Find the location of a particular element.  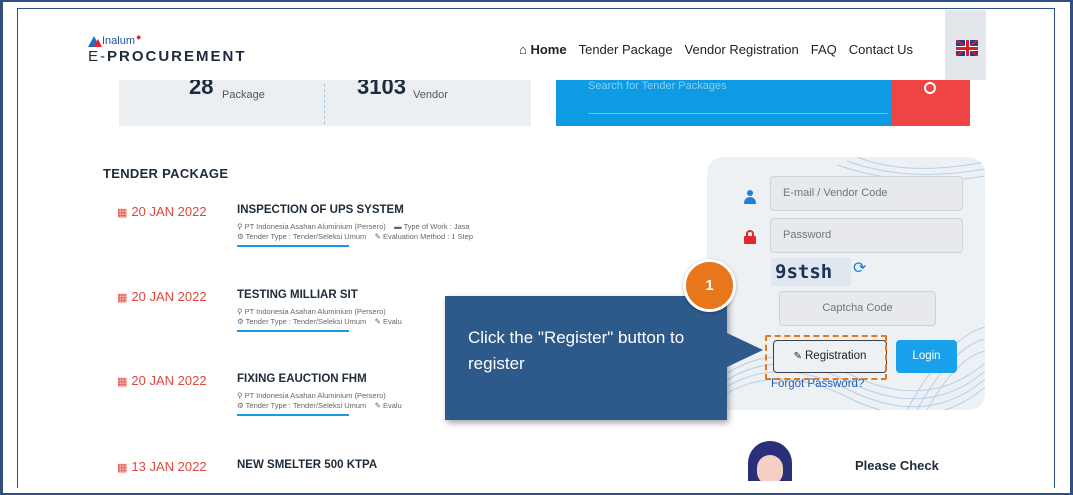

tender-title: INSPECTION OF UPS SYSTEM is located at coordinates (320, 210).